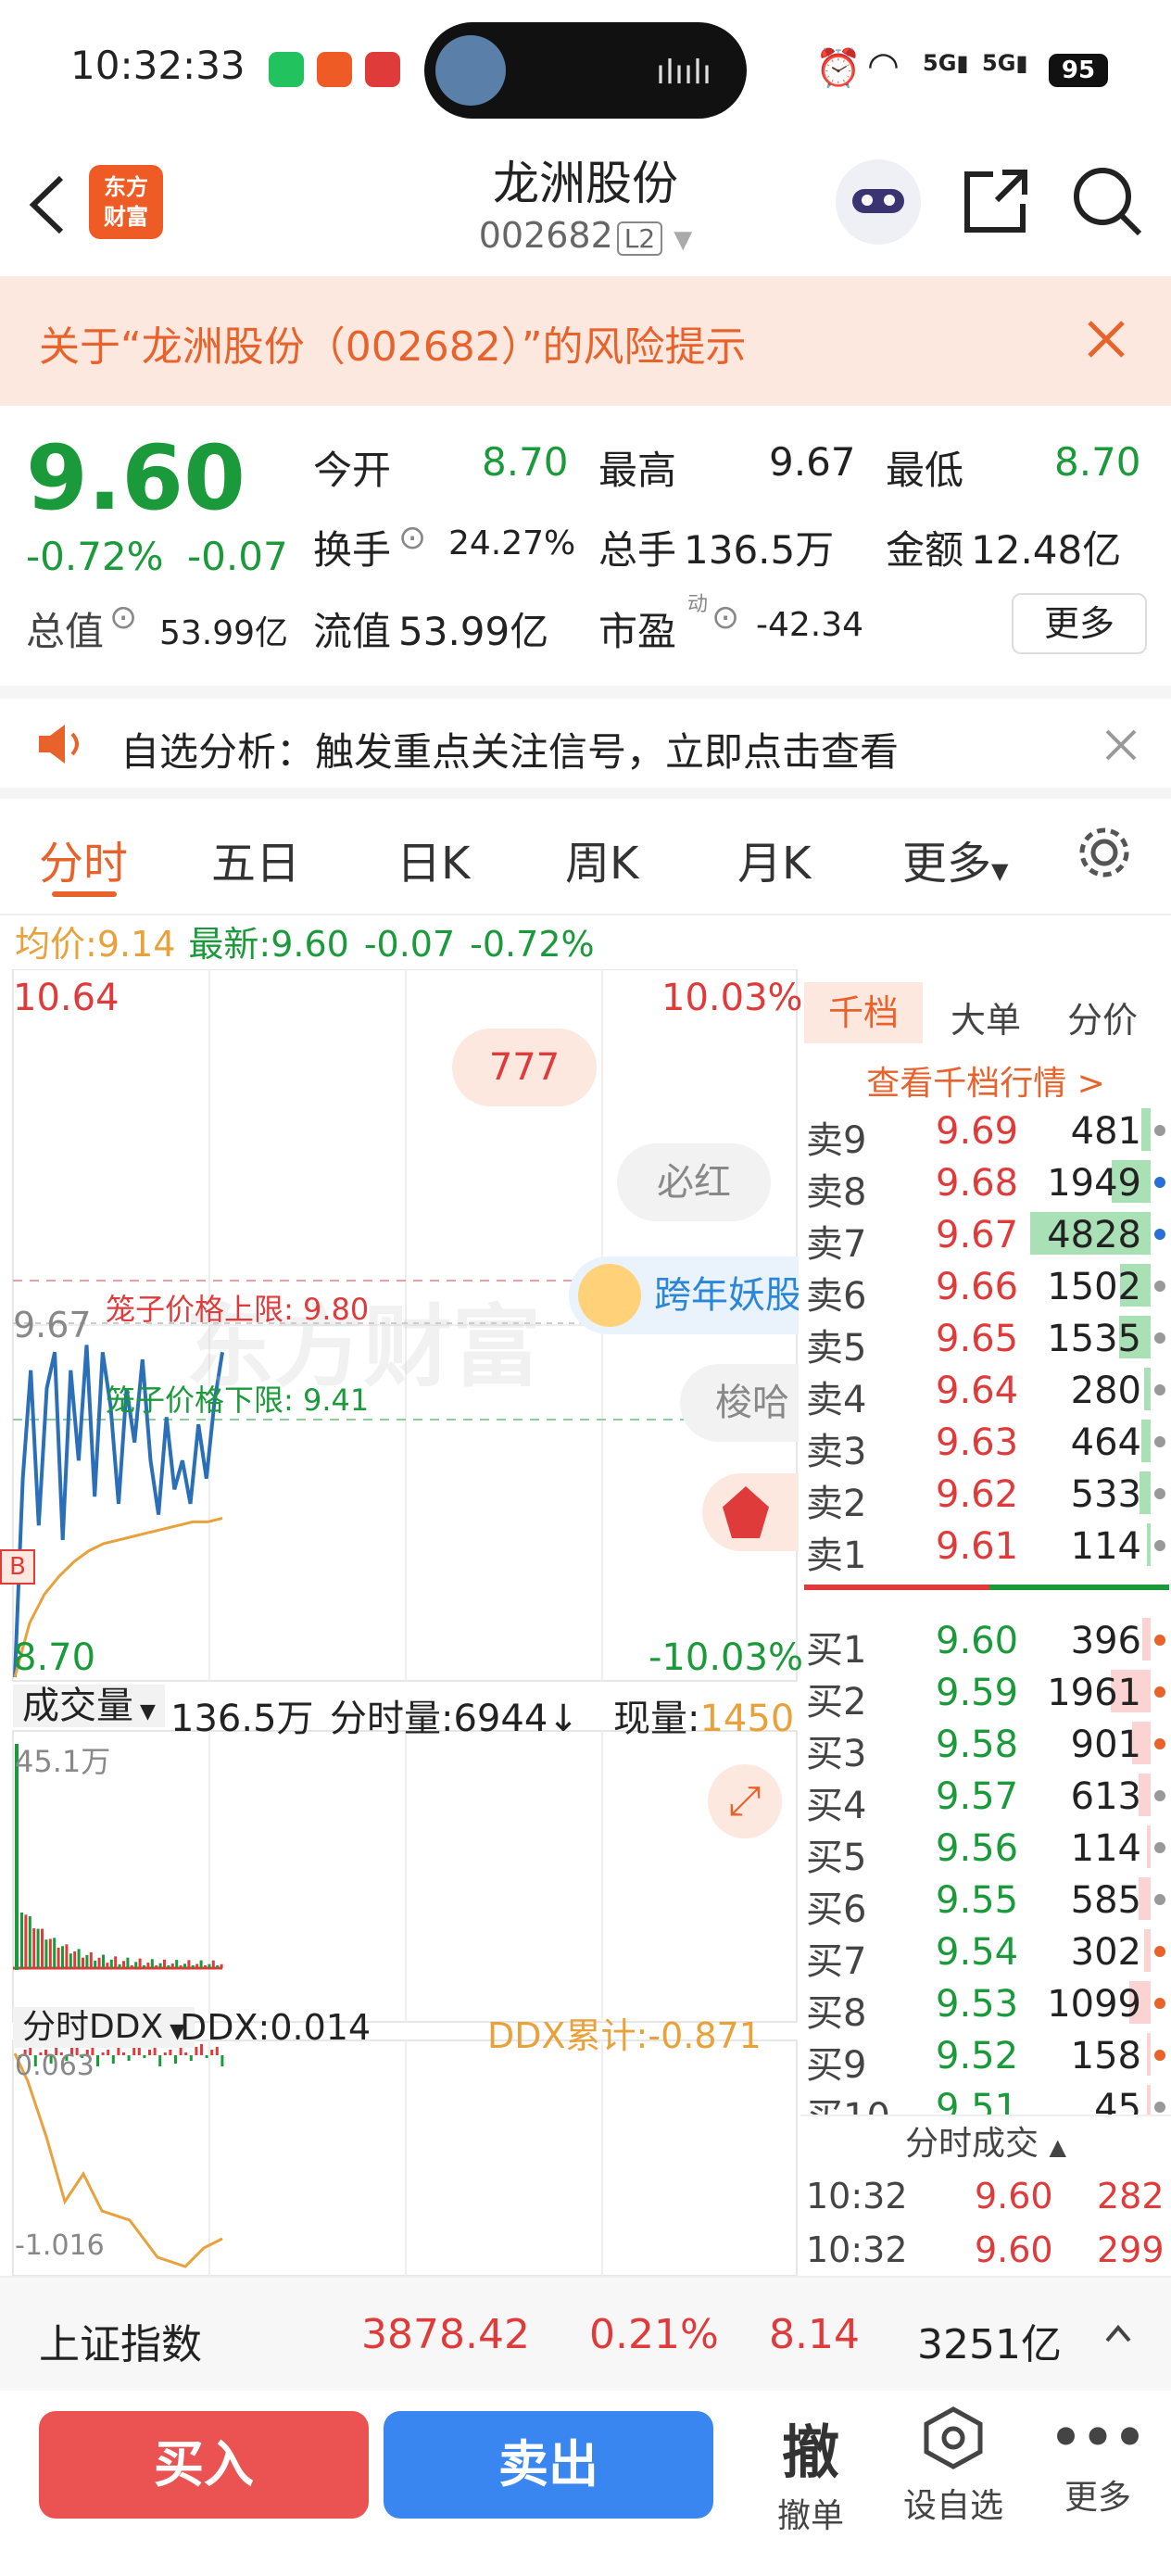 The height and width of the screenshot is (2576, 1171). I want to click on rabbit-avatar-icon, so click(609, 1295).